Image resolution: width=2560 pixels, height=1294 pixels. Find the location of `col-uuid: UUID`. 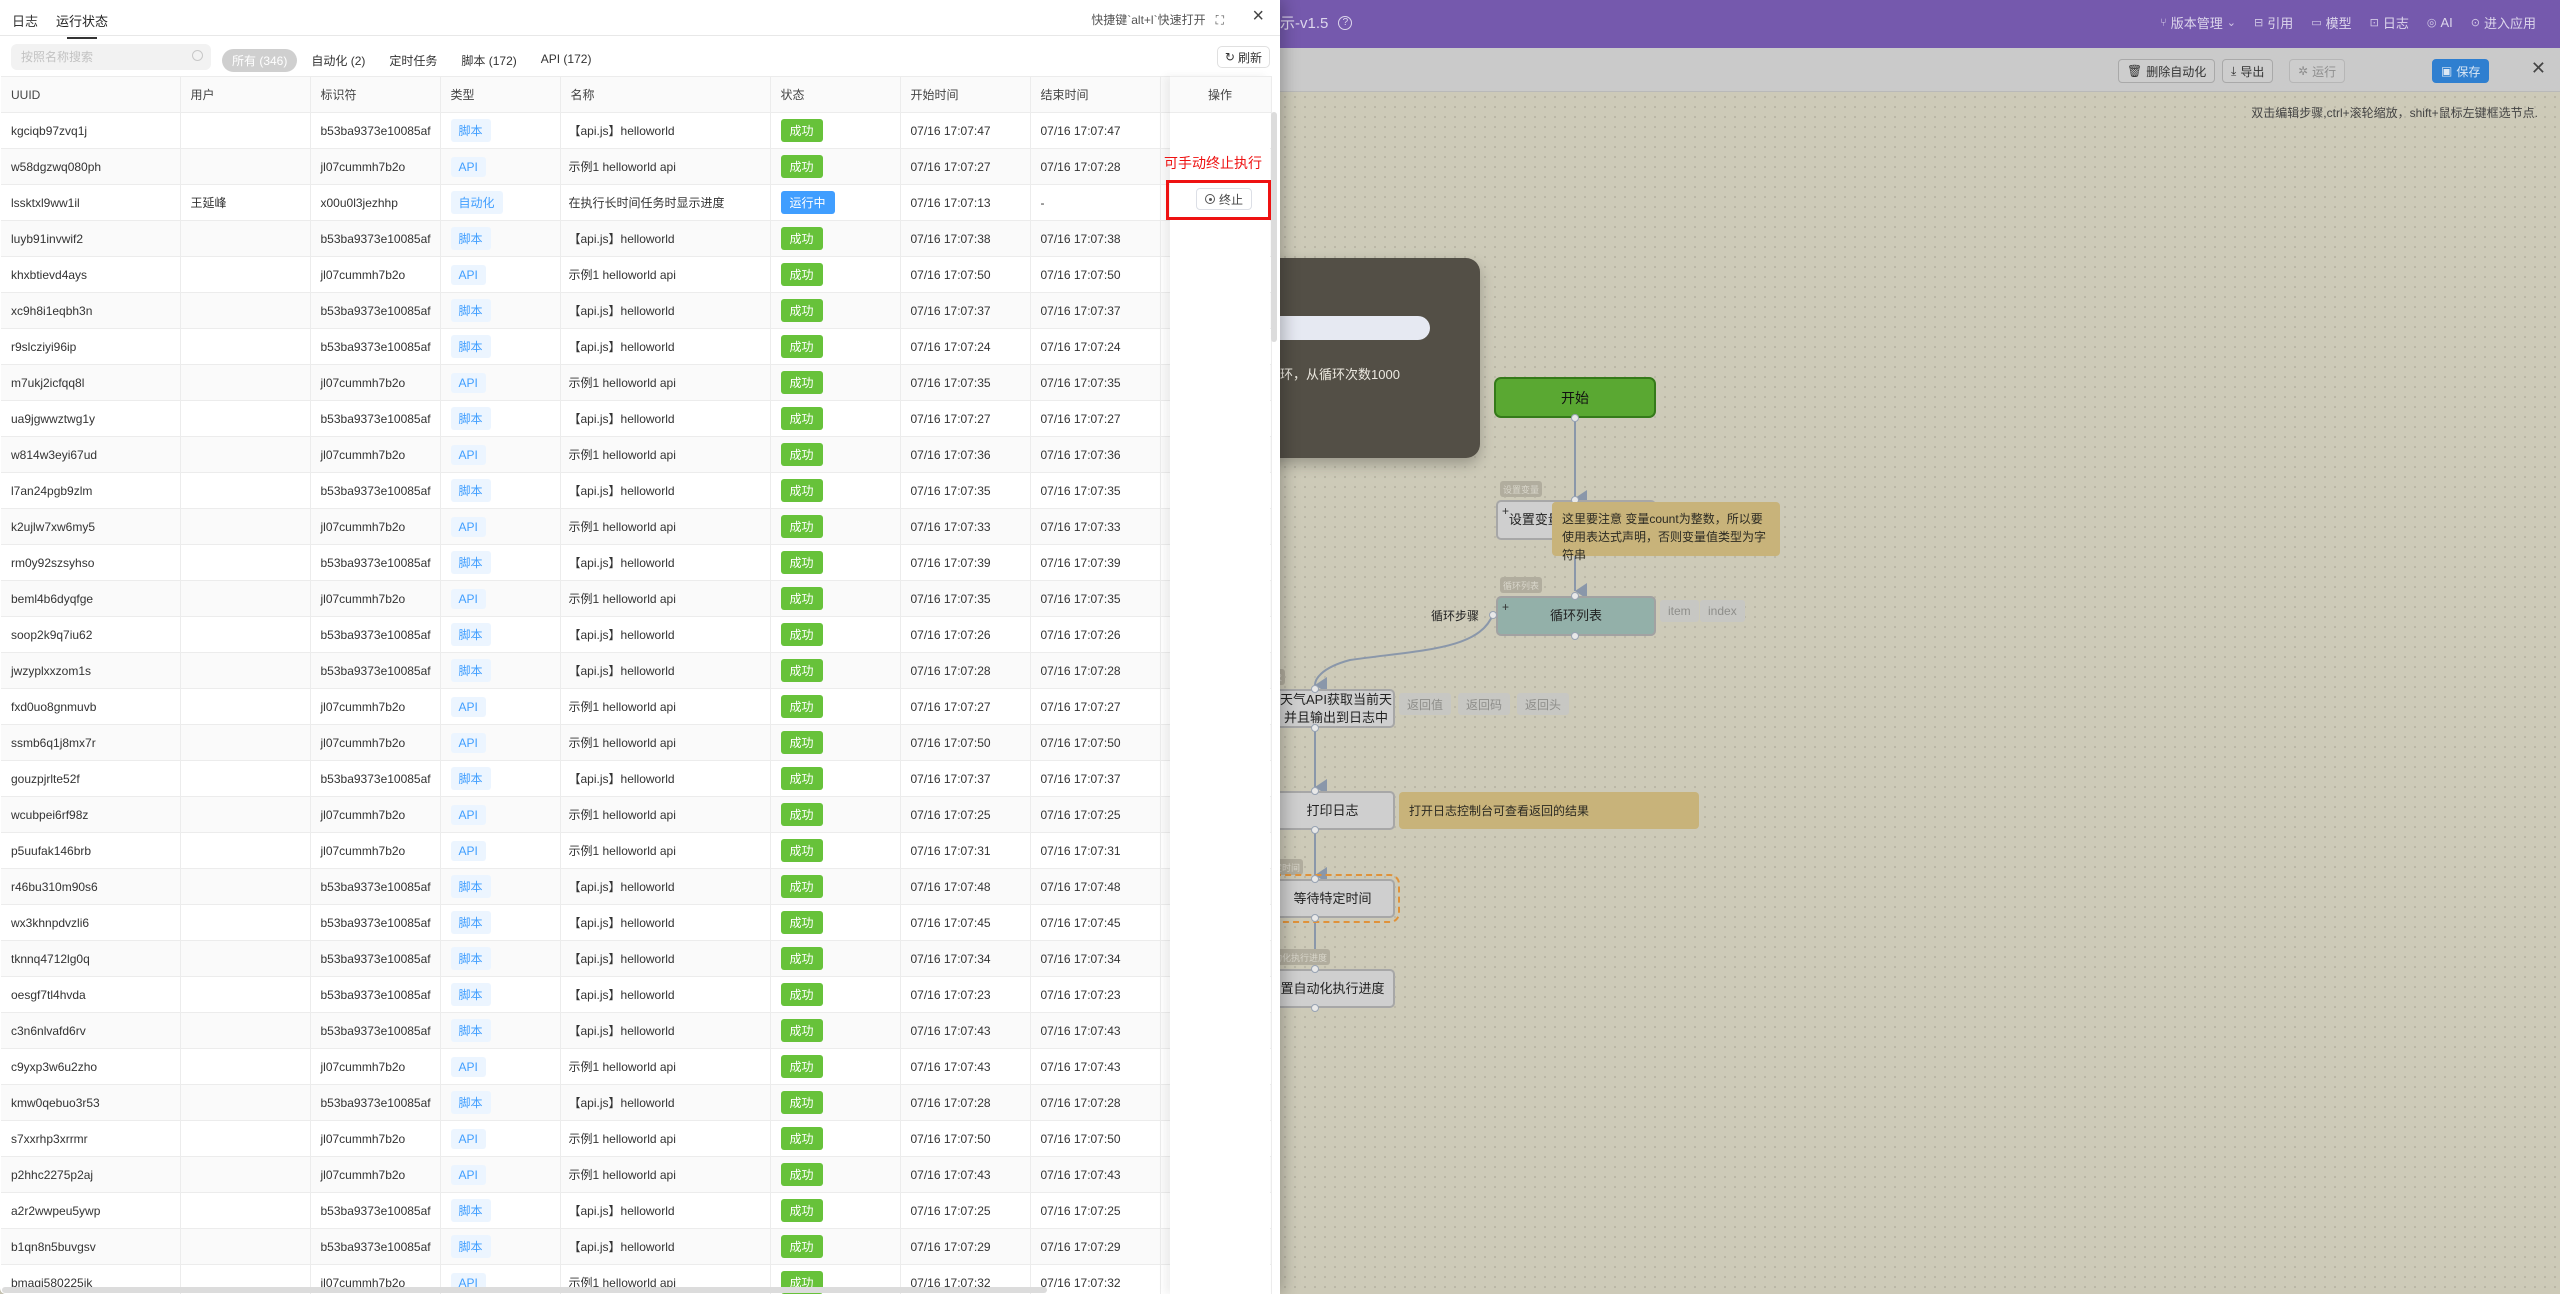

col-uuid: UUID is located at coordinates (91, 94).